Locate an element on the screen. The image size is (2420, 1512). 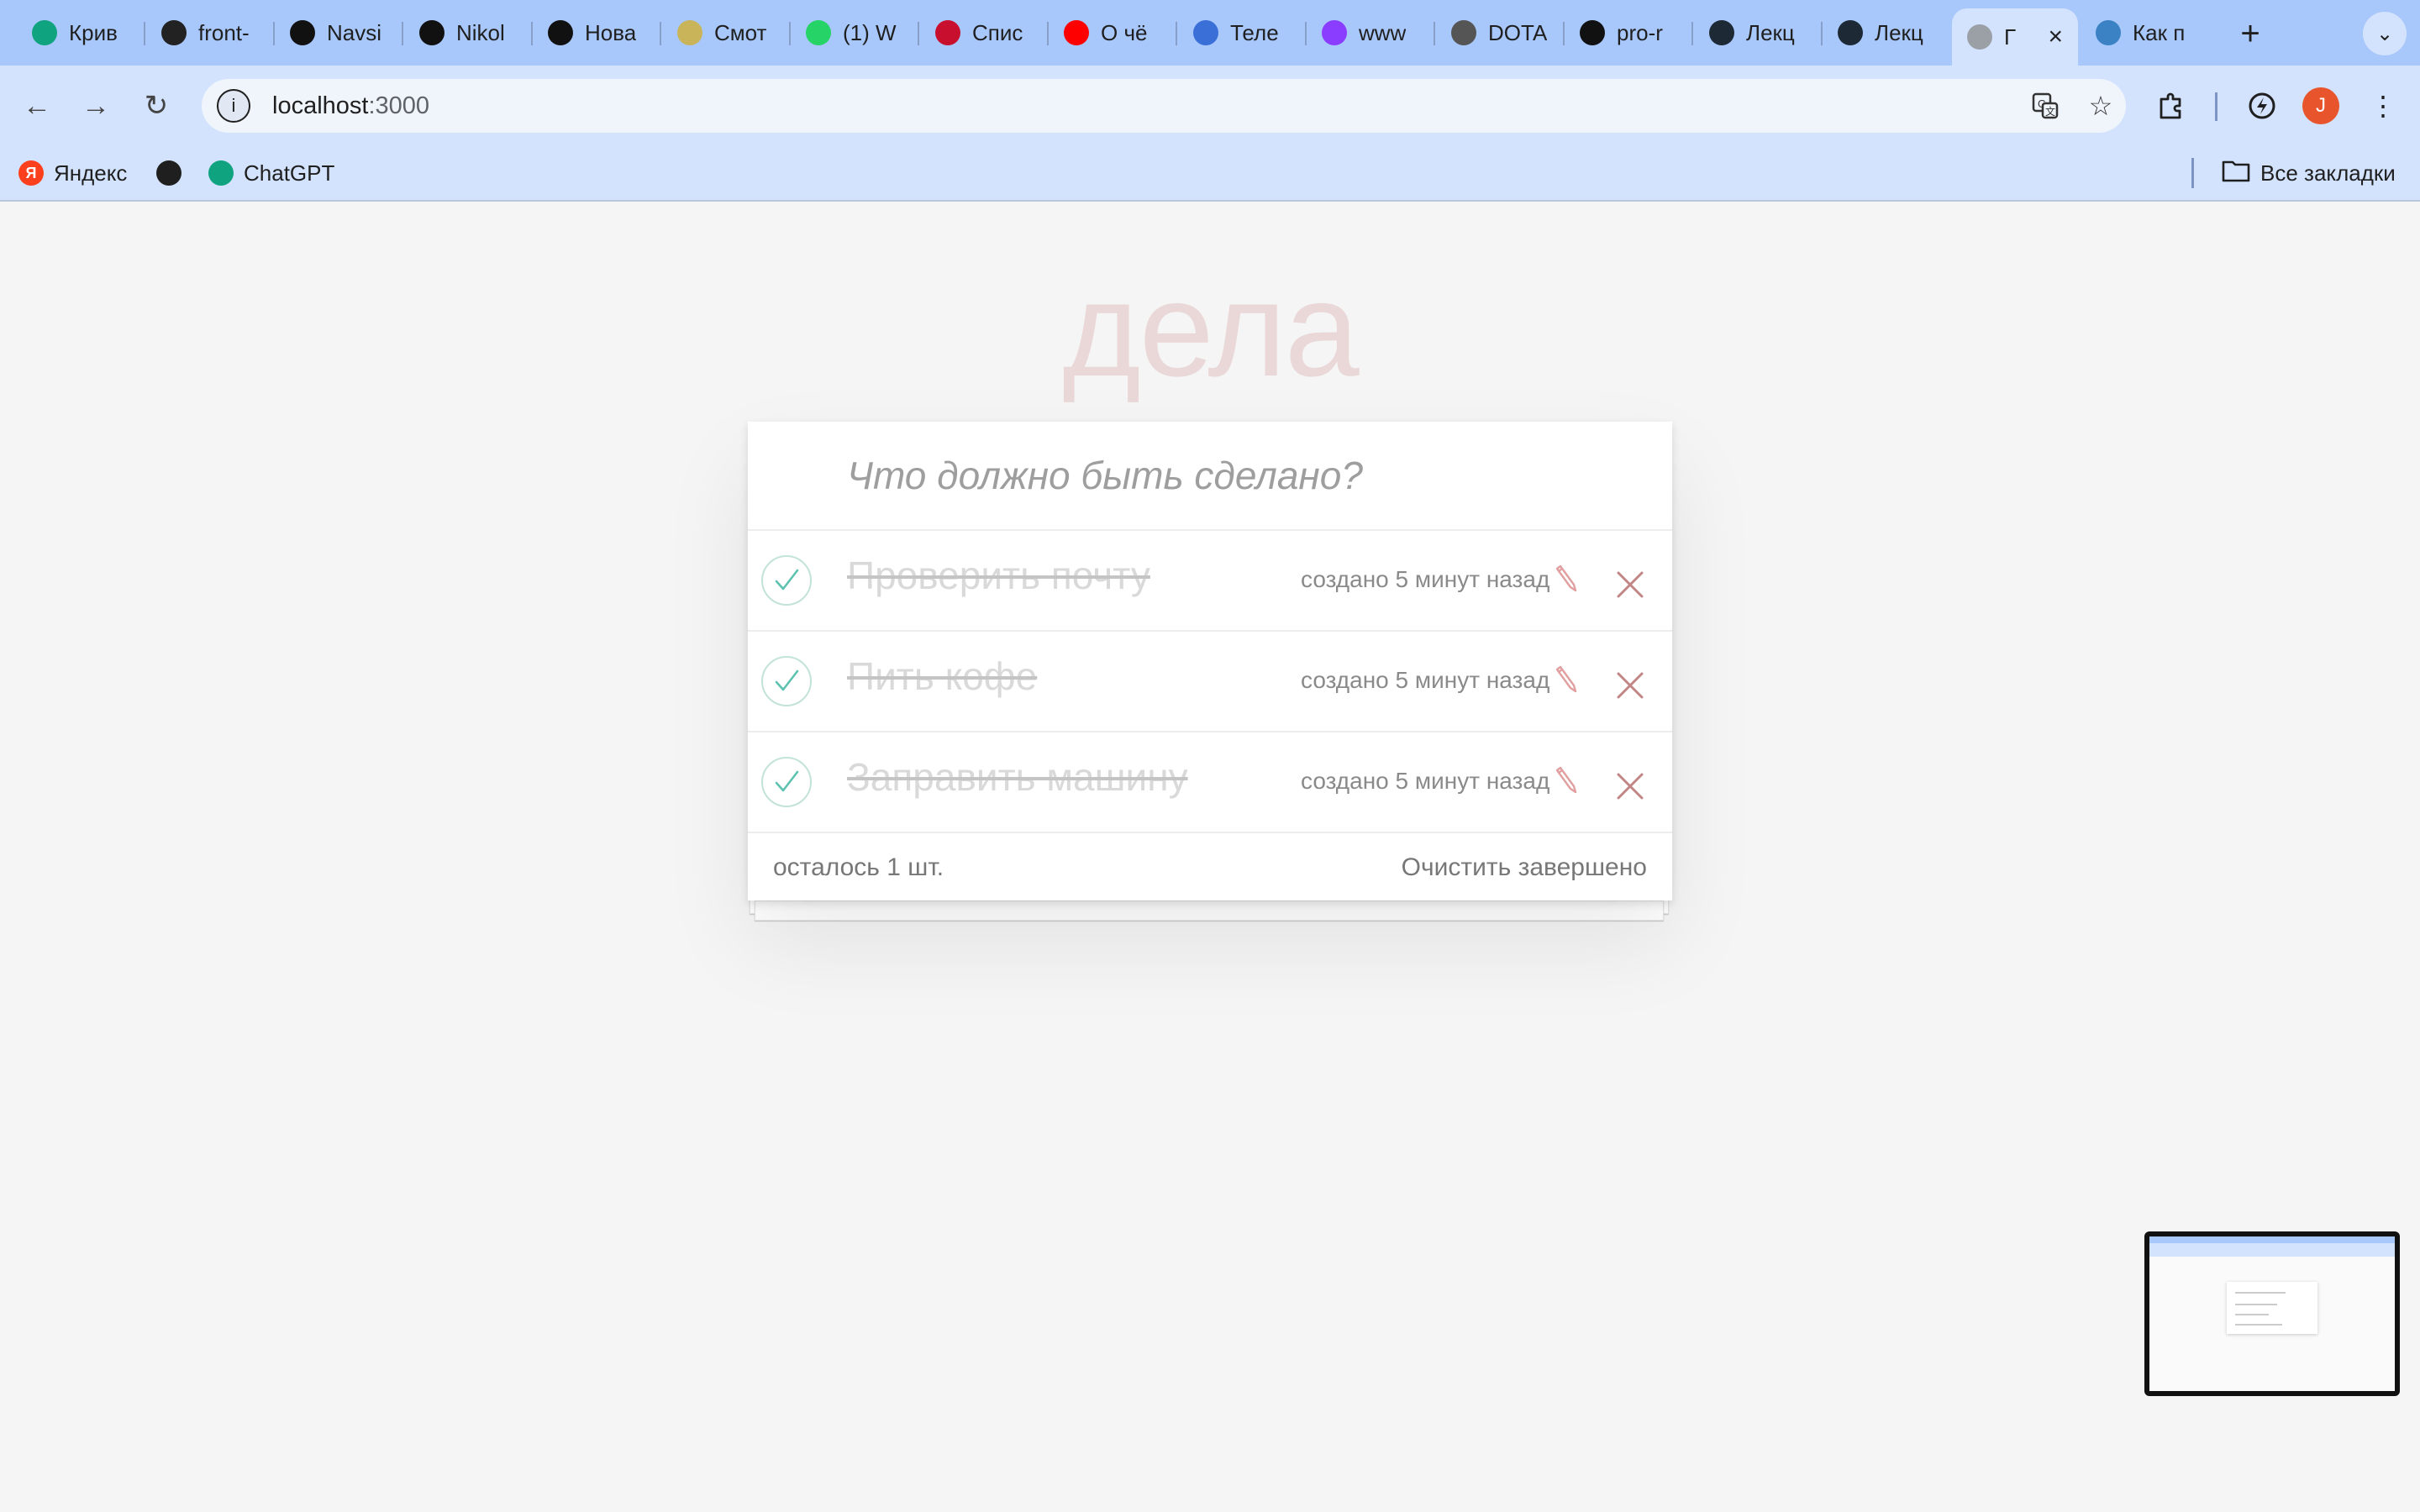
bookmark-item: Я Яндекс is located at coordinates (73, 173).